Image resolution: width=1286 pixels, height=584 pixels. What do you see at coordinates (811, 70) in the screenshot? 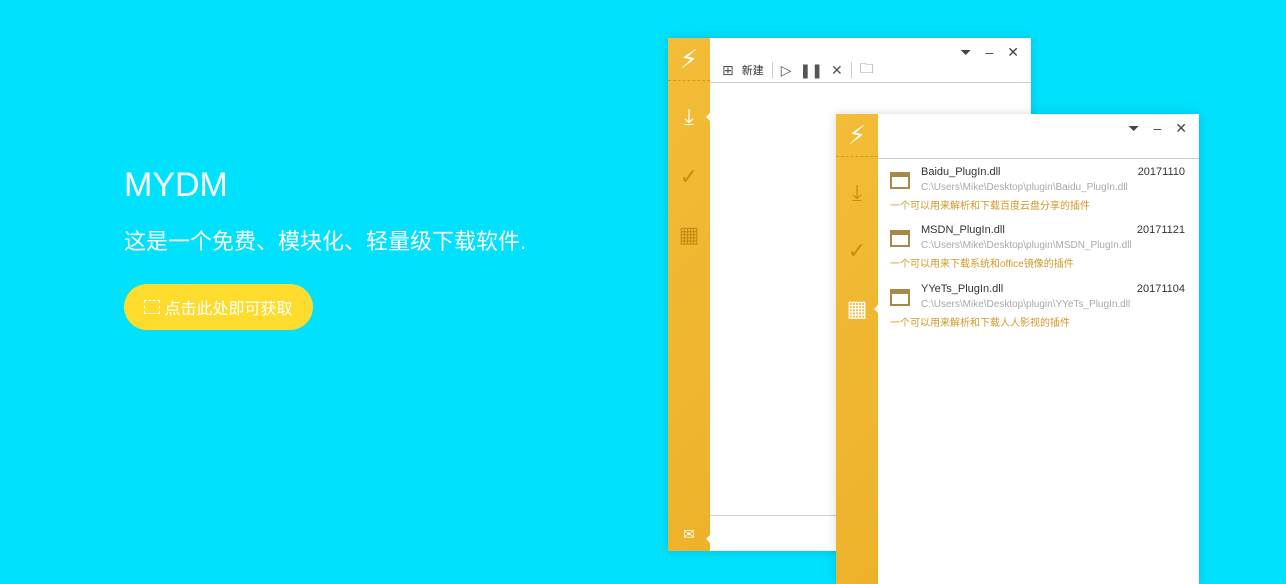
I see `pause-icon: ❚❚` at bounding box center [811, 70].